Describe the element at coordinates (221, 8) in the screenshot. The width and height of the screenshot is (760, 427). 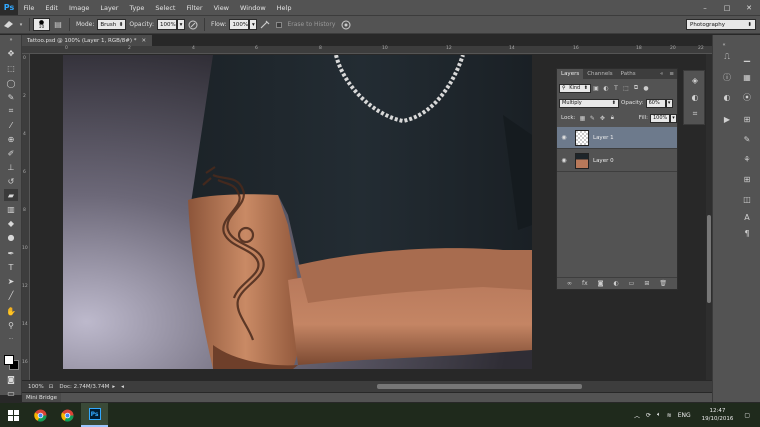
I see `menu-view: View` at that location.